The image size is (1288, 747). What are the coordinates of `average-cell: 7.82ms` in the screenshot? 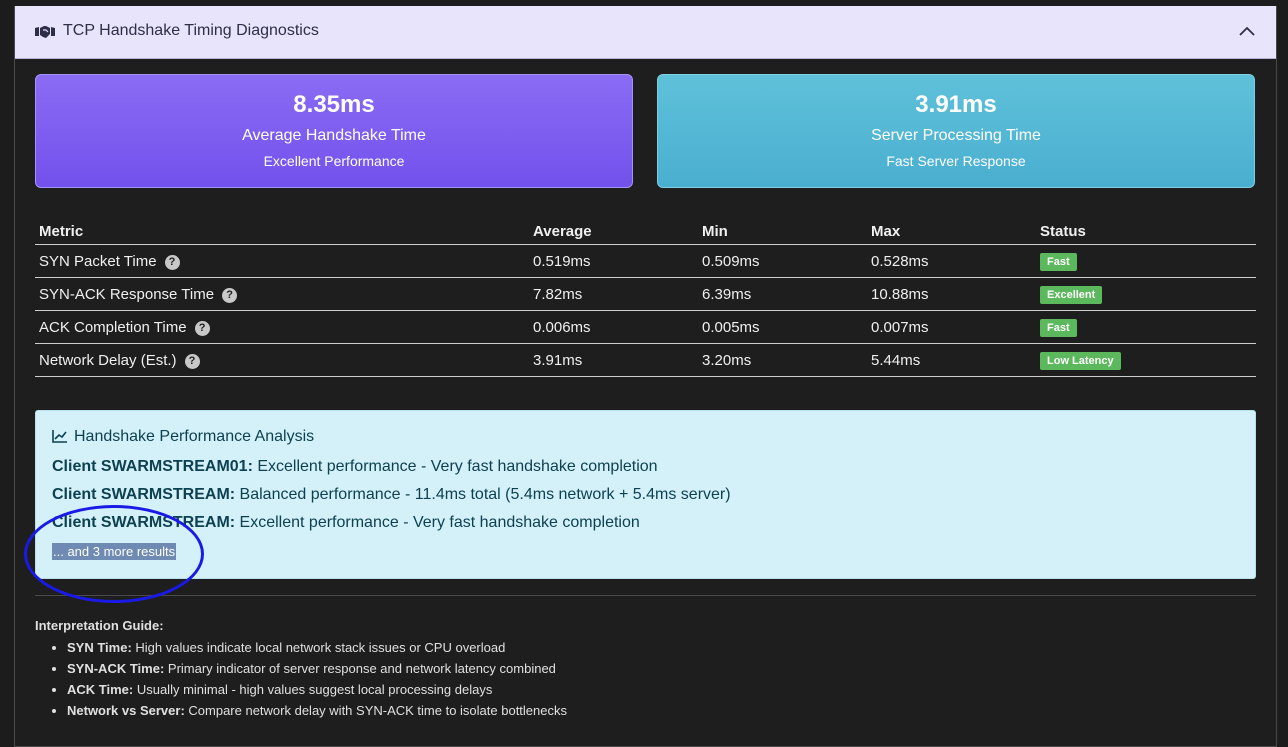 It's located at (613, 294).